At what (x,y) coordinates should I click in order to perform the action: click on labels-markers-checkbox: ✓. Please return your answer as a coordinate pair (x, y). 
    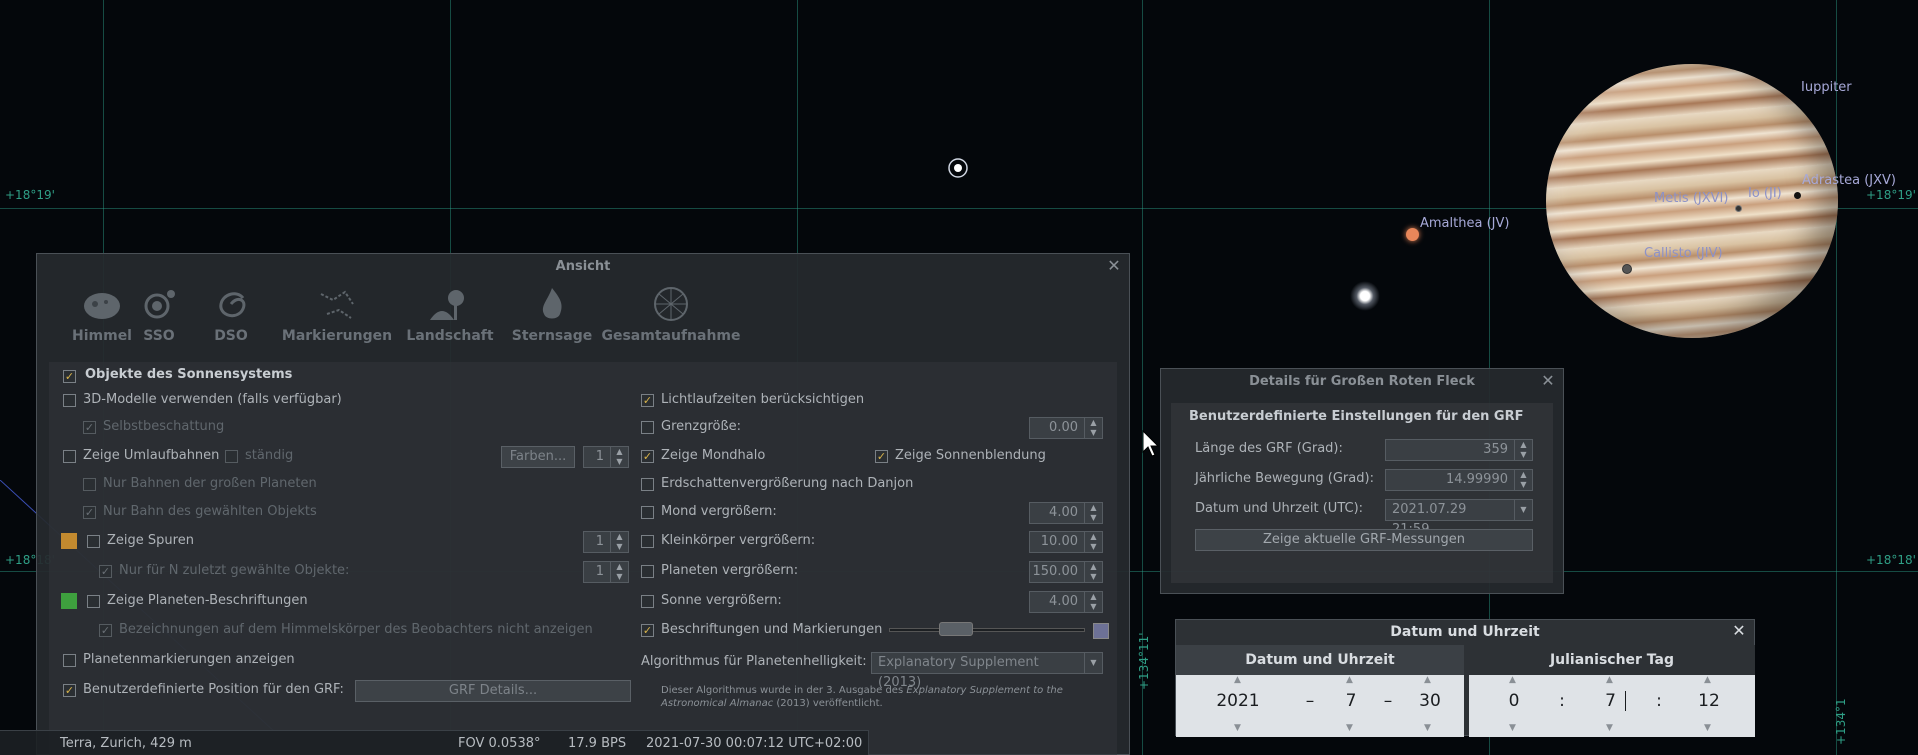
    Looking at the image, I should click on (647, 630).